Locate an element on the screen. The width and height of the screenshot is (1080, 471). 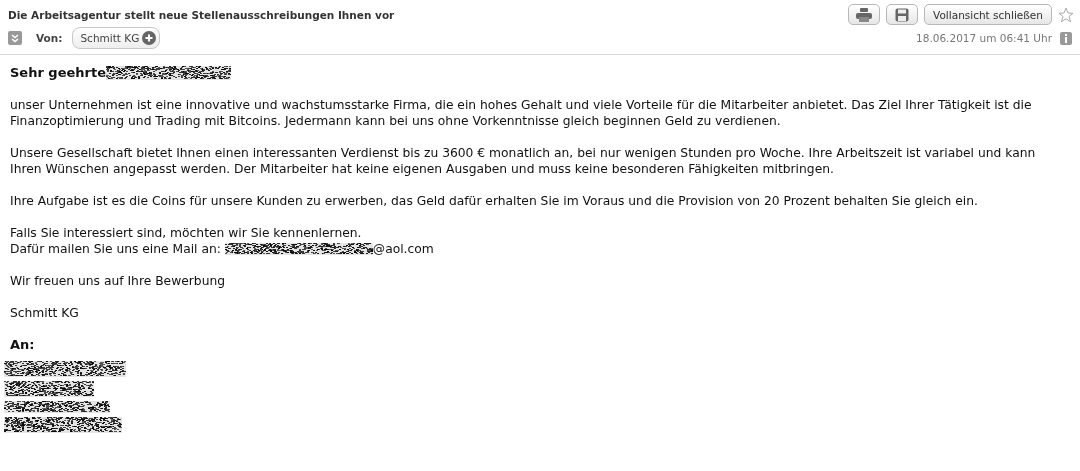
greeting-text: Sehr geehrte is located at coordinates (58, 73).